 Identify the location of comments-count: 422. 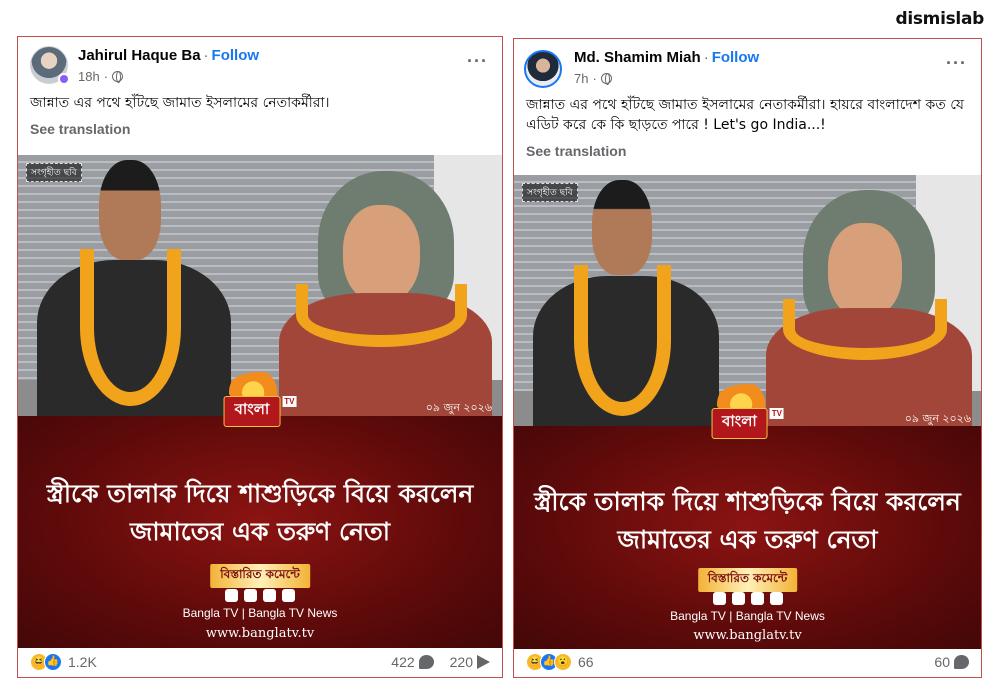
(403, 661).